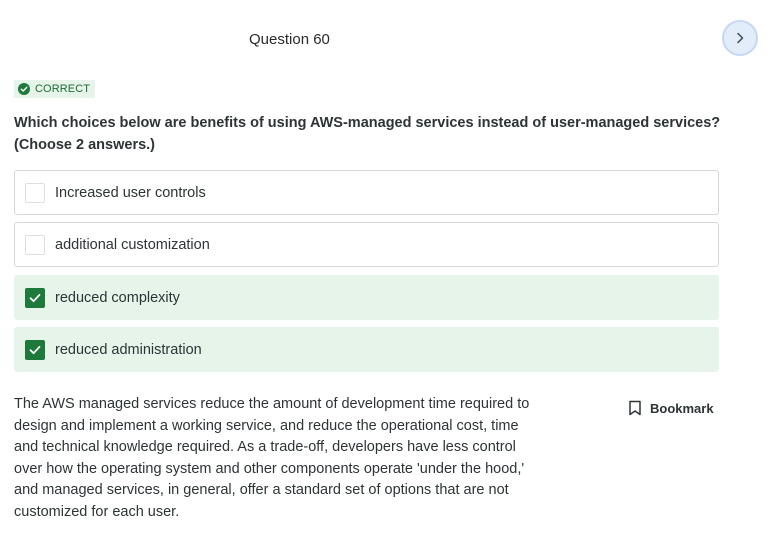 The height and width of the screenshot is (534, 774). What do you see at coordinates (366, 297) in the screenshot?
I see `choice-option-3: reduced complexity` at bounding box center [366, 297].